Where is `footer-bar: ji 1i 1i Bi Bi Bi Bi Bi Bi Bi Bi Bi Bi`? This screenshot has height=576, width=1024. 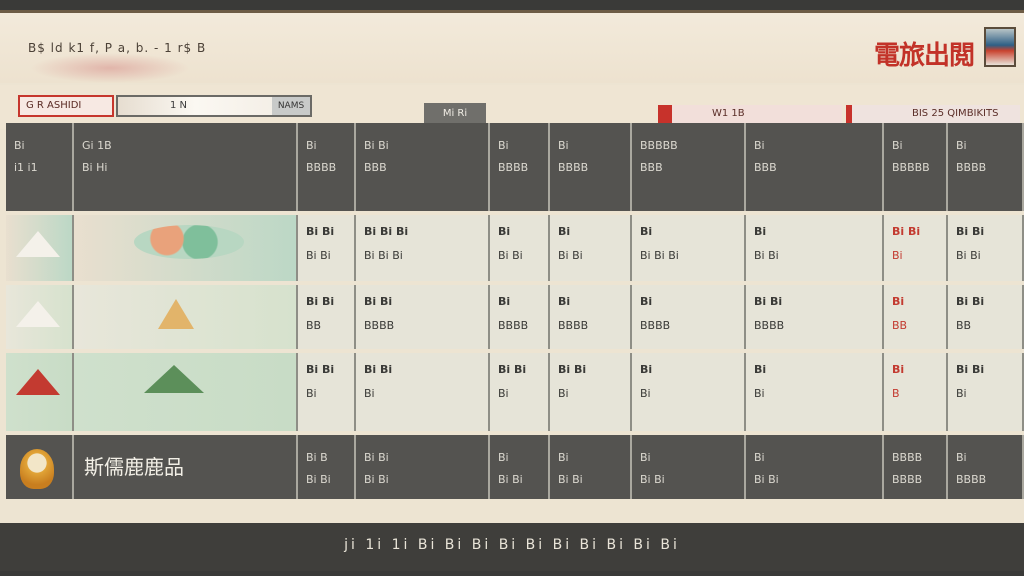 footer-bar: ji 1i 1i Bi Bi Bi Bi Bi Bi Bi Bi Bi Bi is located at coordinates (512, 547).